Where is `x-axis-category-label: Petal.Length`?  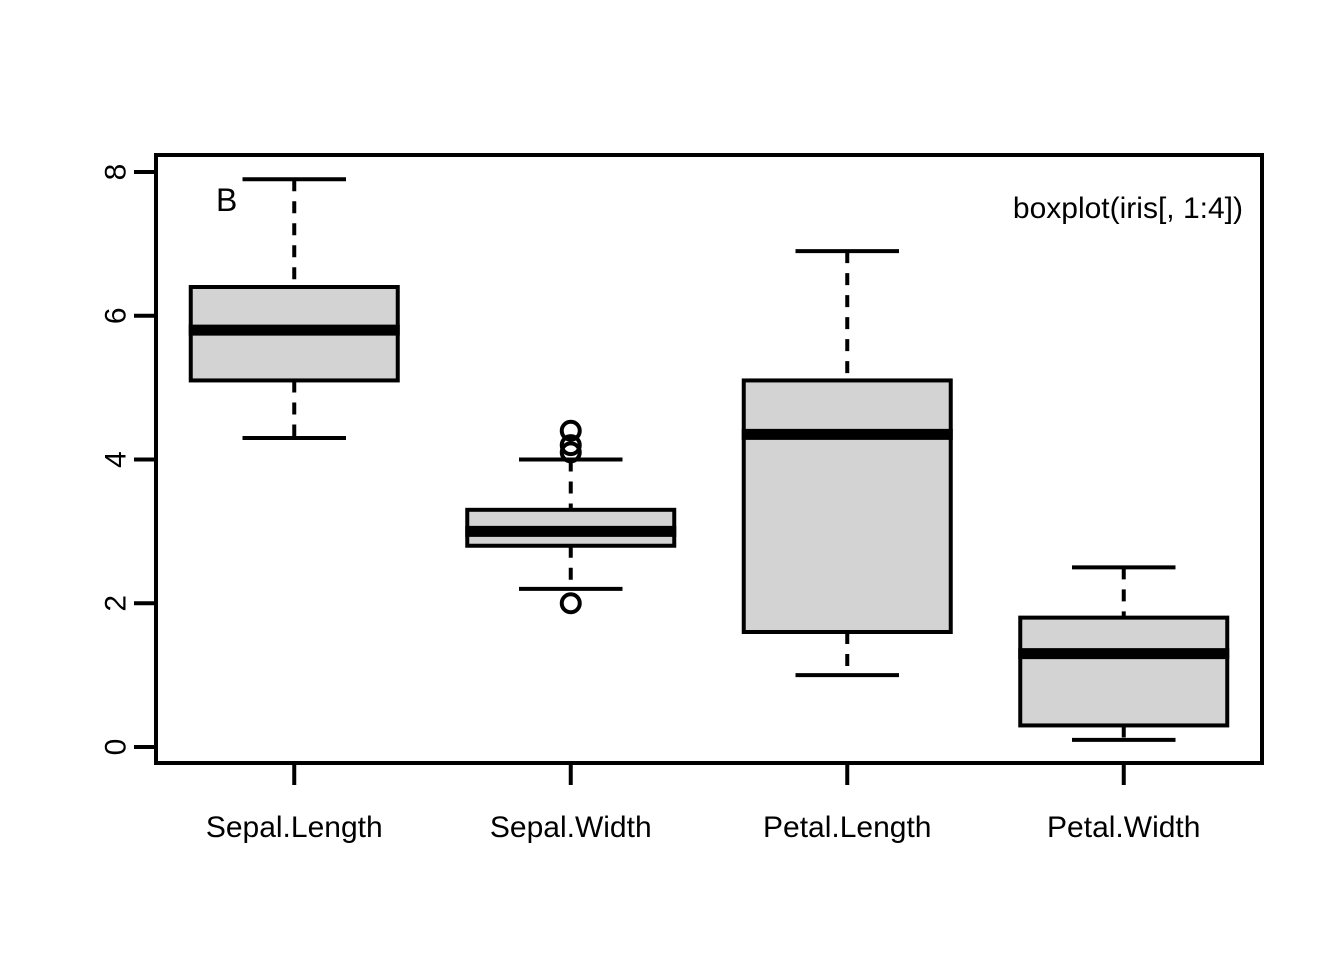 x-axis-category-label: Petal.Length is located at coordinates (847, 827).